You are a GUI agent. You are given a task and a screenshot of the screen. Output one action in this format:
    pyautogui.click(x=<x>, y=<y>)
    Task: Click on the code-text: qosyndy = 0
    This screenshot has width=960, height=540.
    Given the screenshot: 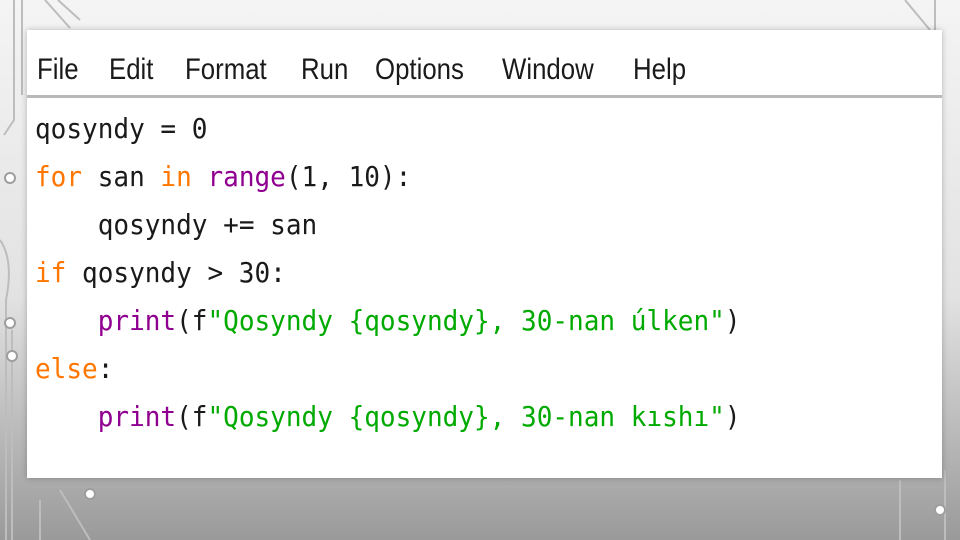 What is the action you would take?
    pyautogui.click(x=121, y=128)
    